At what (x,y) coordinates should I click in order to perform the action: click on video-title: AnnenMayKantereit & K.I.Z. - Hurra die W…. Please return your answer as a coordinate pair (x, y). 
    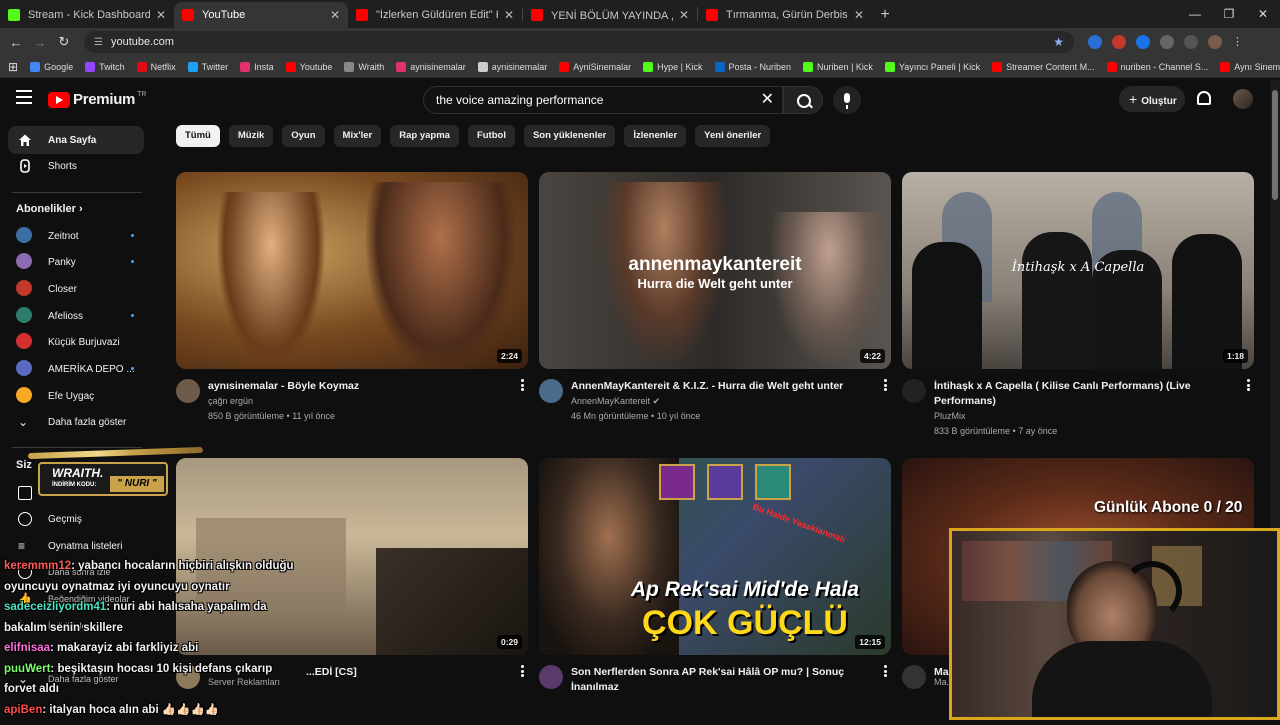
    Looking at the image, I should click on (721, 386).